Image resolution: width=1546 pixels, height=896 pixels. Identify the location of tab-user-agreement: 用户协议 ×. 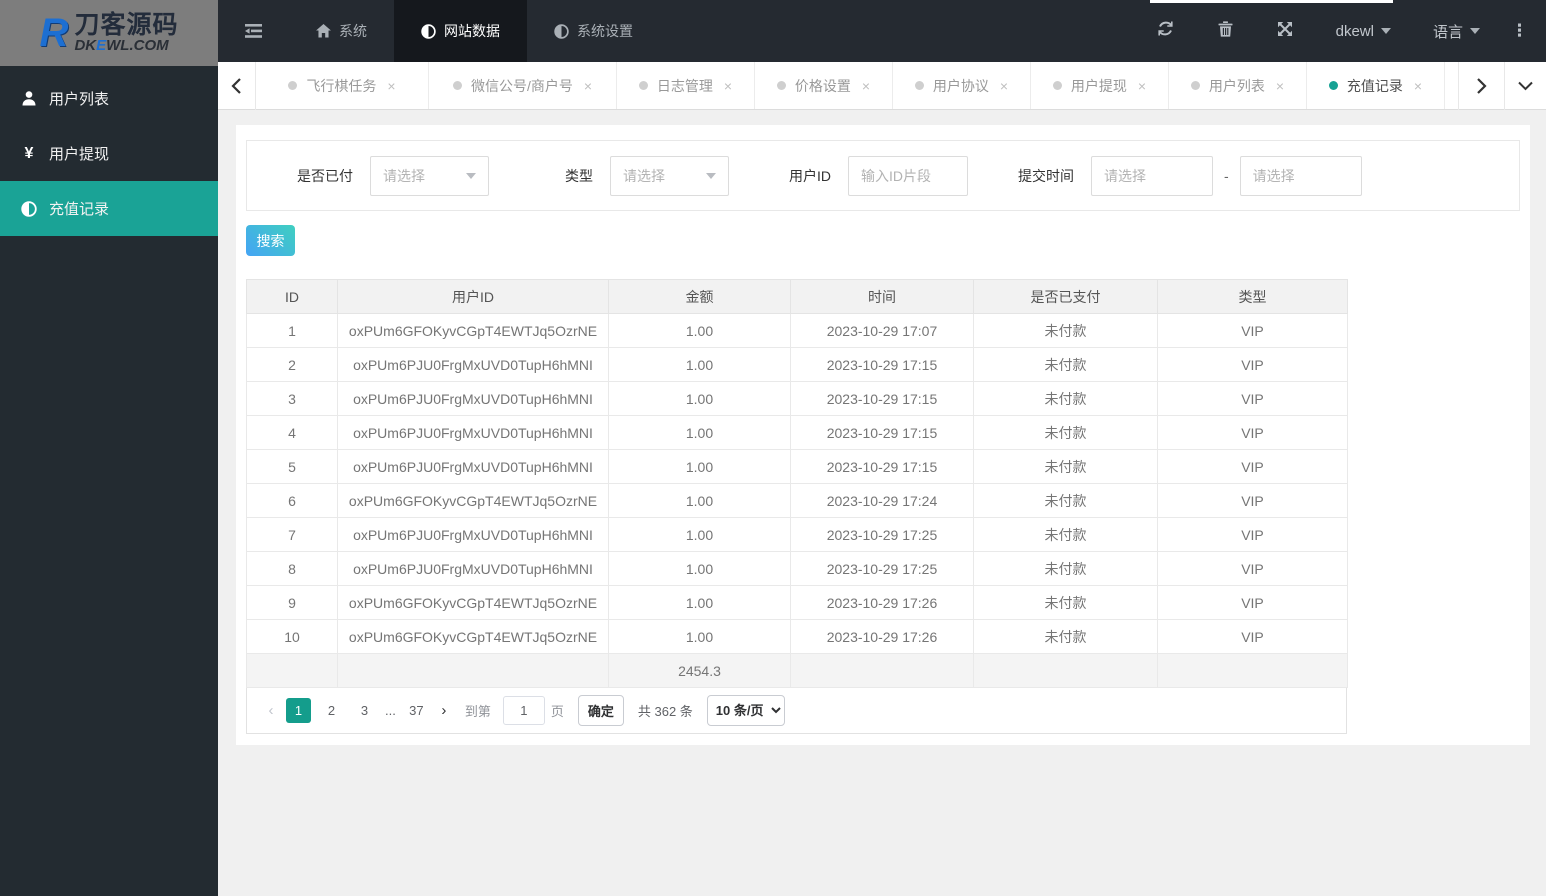
(962, 85).